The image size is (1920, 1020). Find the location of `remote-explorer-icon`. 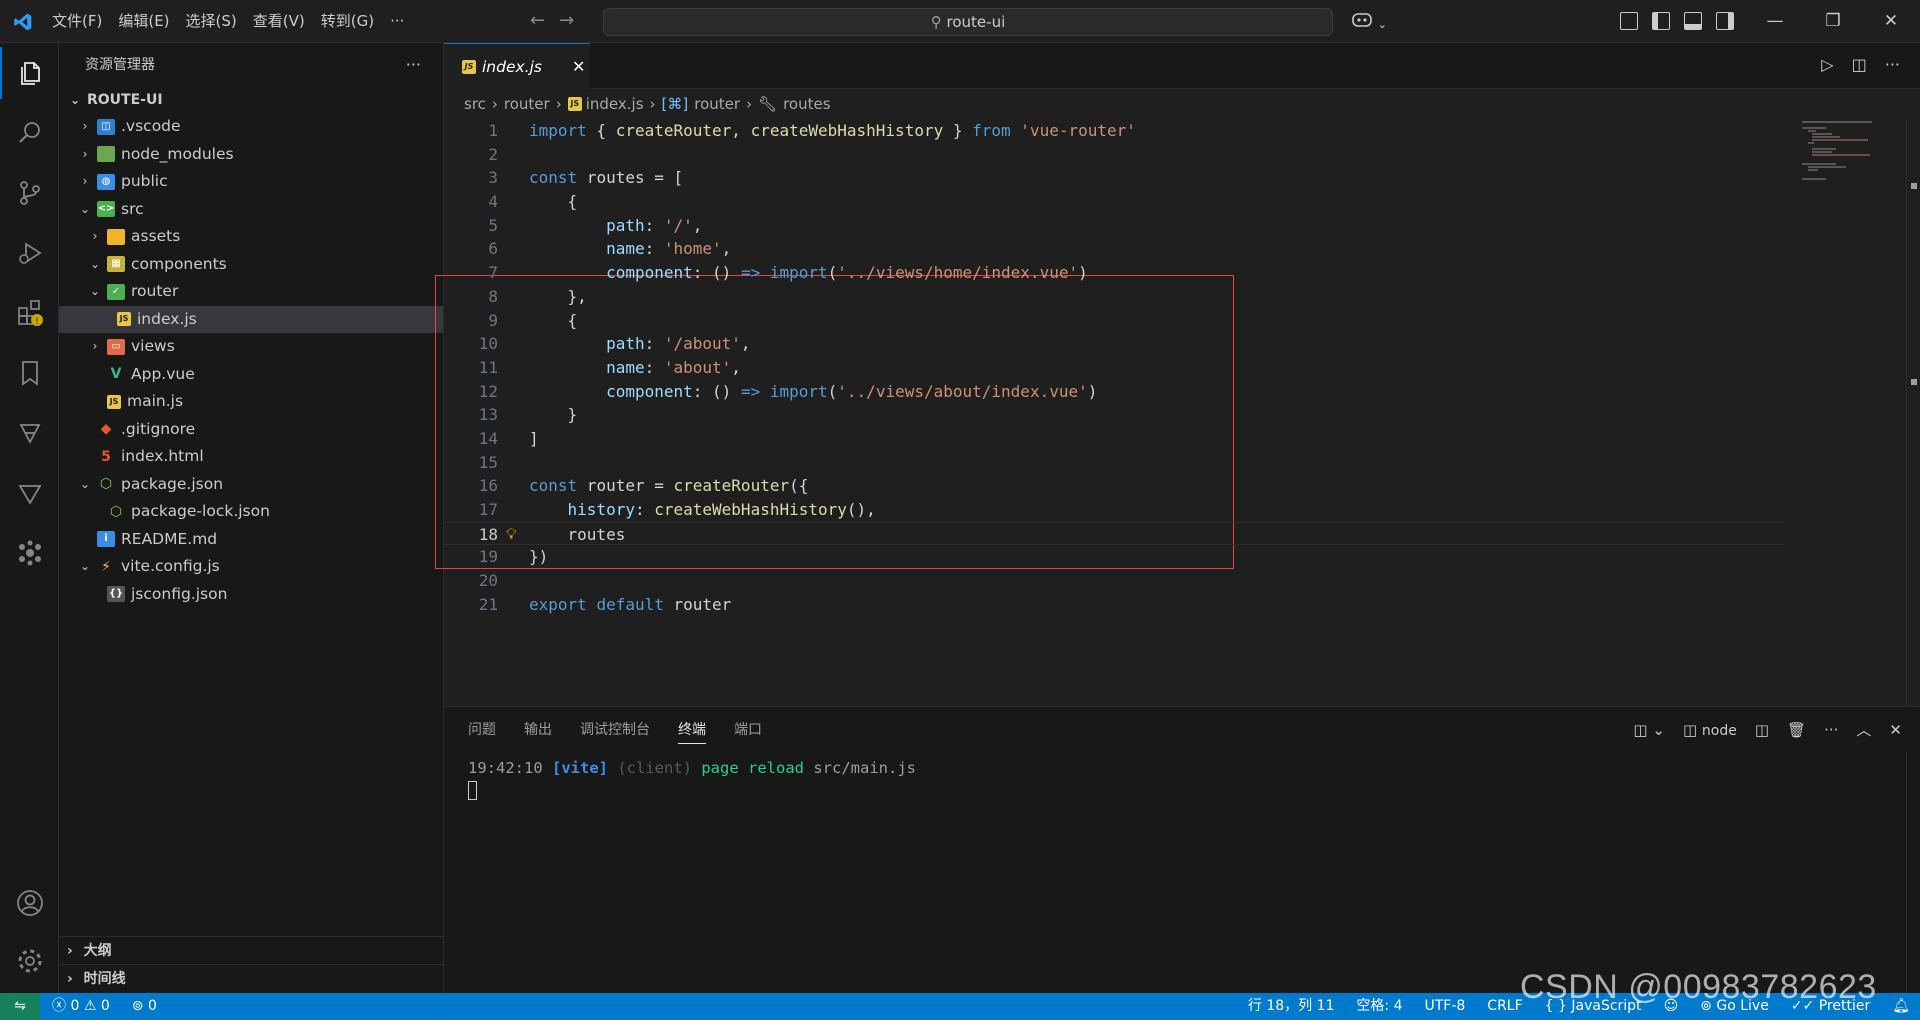

remote-explorer-icon is located at coordinates (29, 433).